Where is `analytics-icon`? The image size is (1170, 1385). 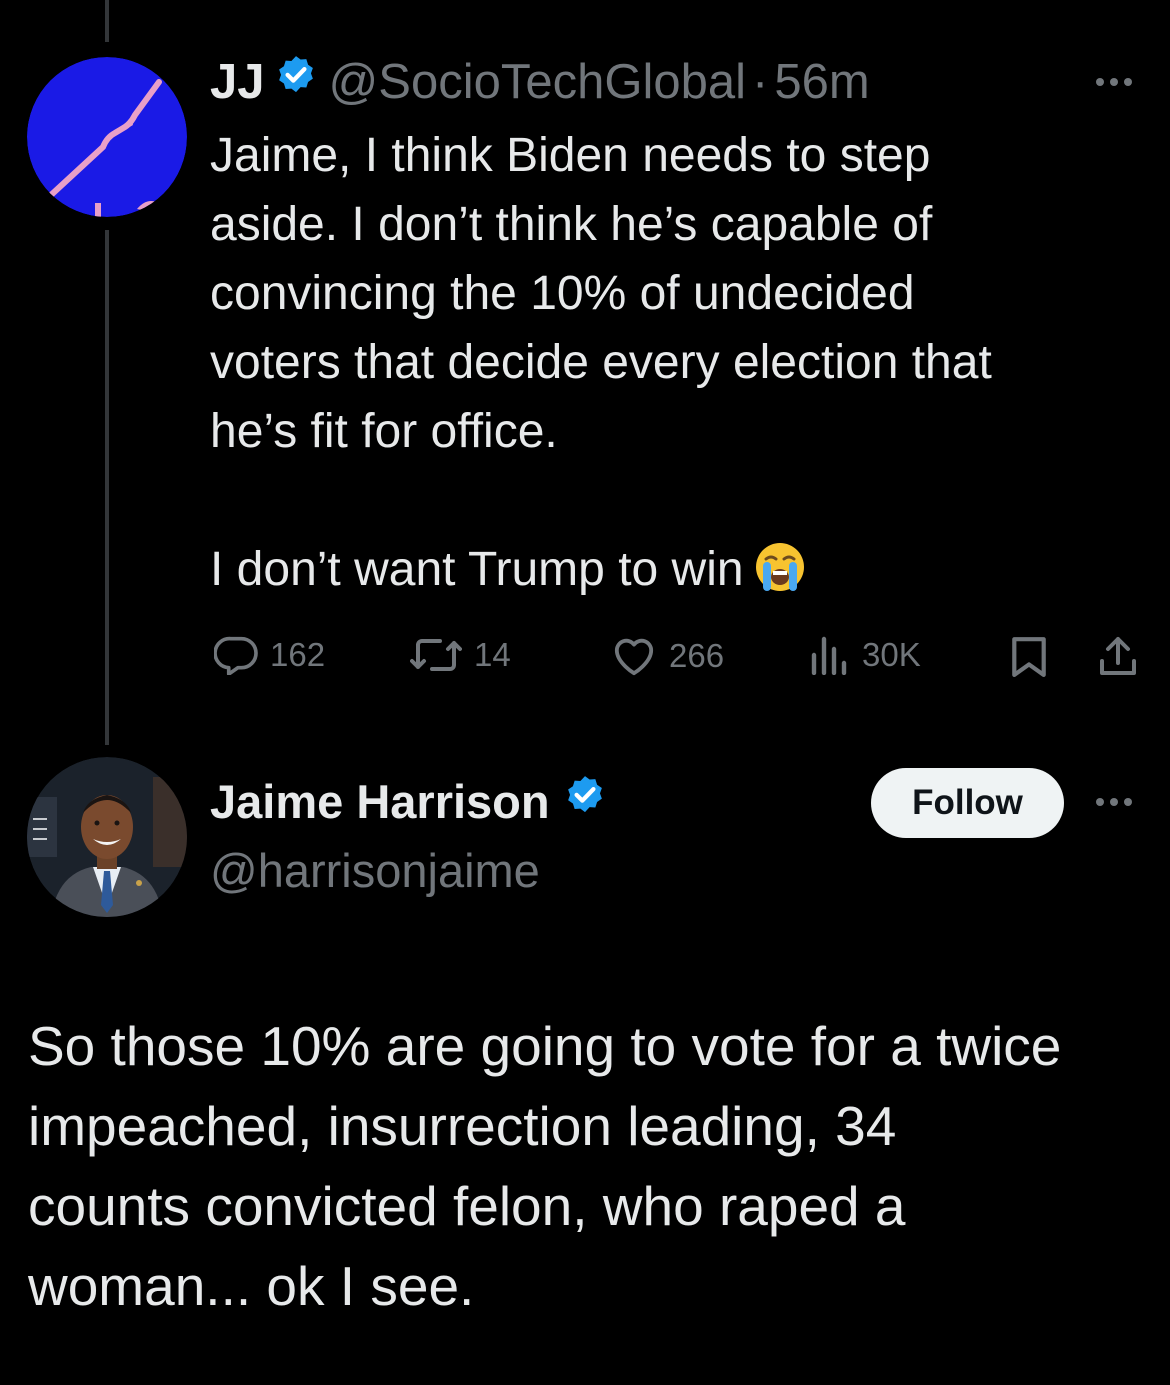
analytics-icon is located at coordinates (830, 655).